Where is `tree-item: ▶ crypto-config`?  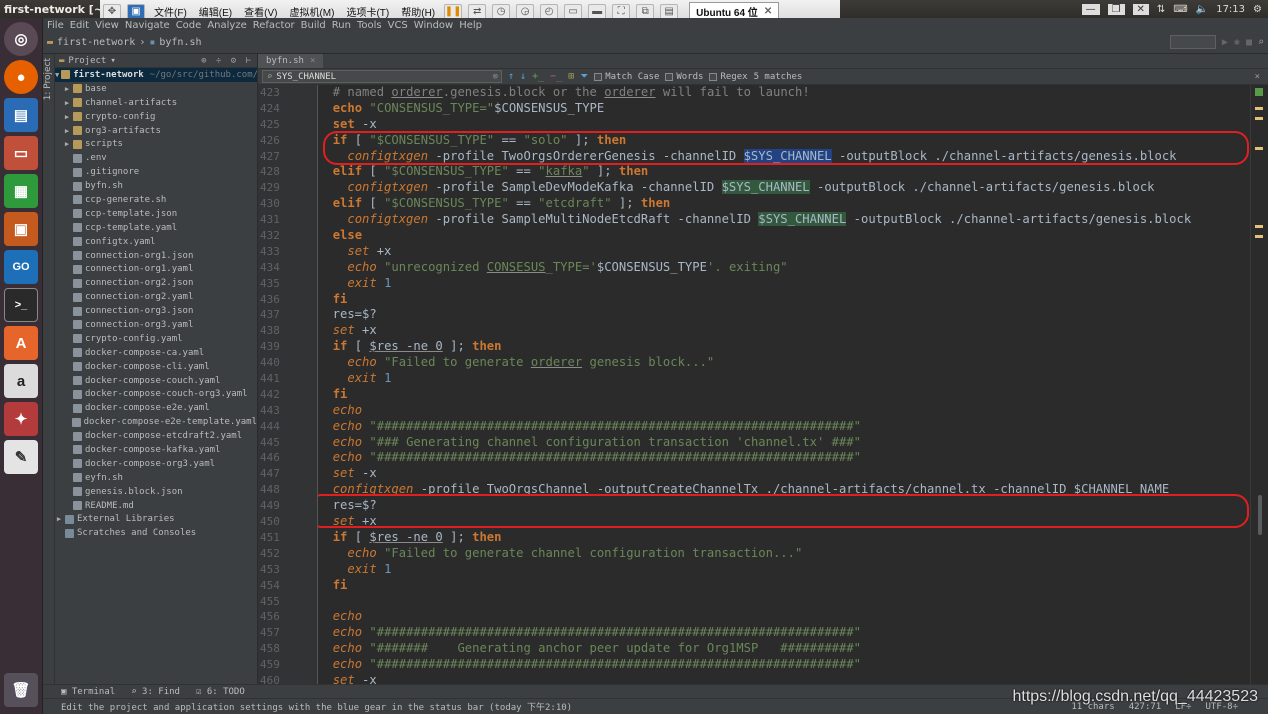
tree-item: ▶ crypto-config is located at coordinates (156, 117).